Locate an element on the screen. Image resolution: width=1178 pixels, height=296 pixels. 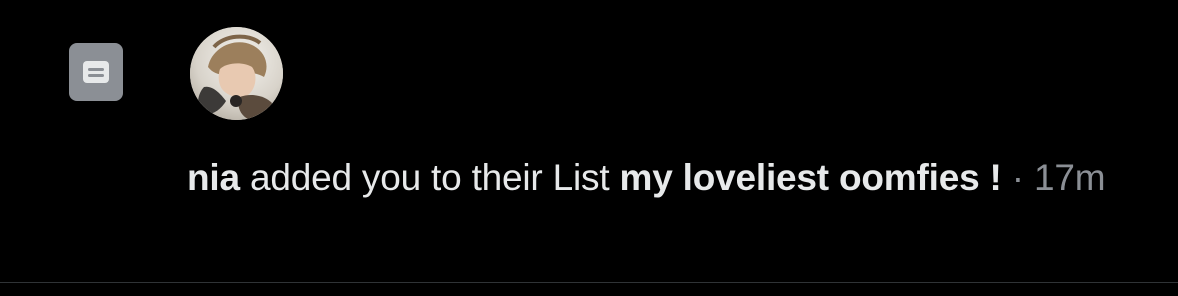
user-avatar is located at coordinates (236, 73).